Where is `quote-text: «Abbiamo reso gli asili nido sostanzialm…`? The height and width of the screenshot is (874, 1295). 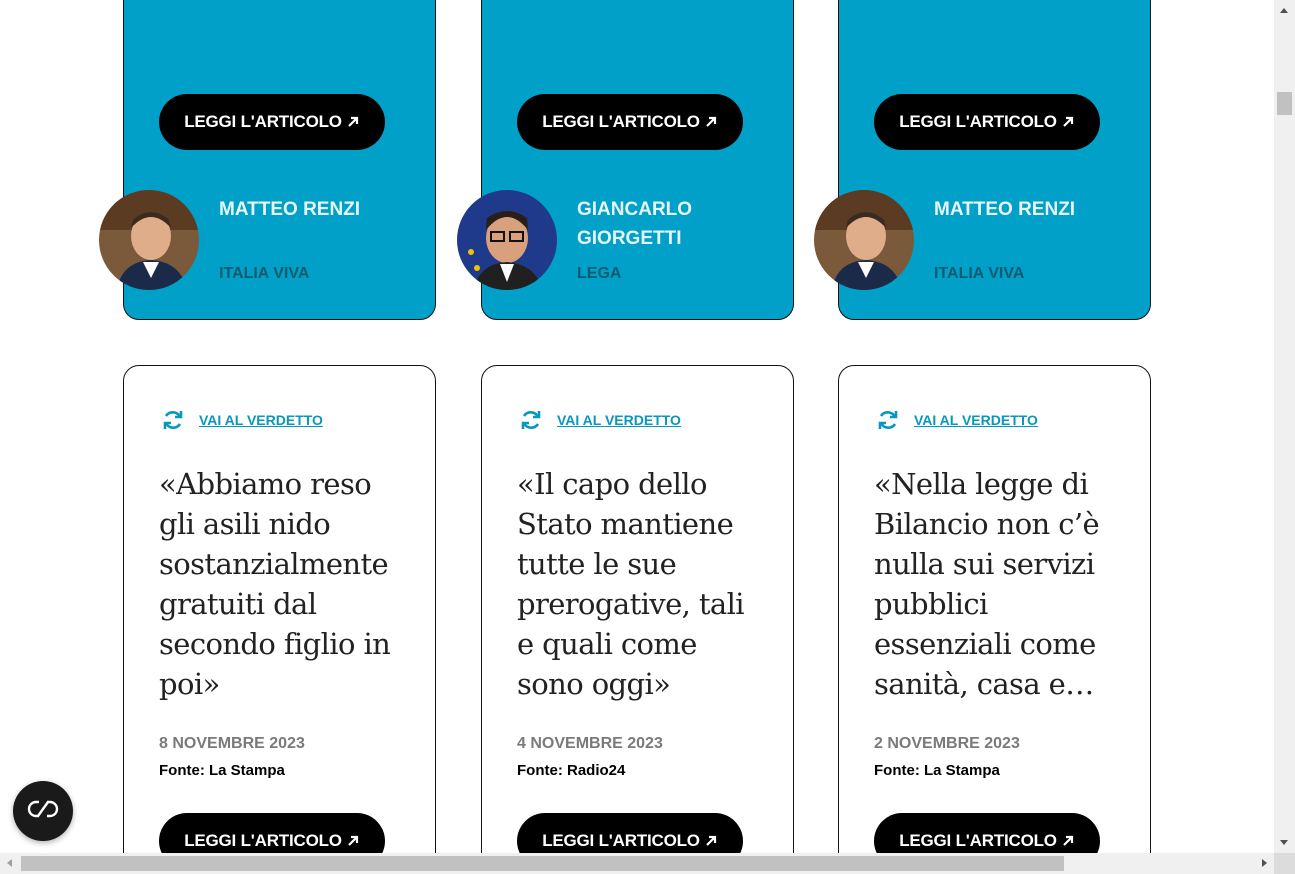 quote-text: «Abbiamo reso gli asili nido sostanzialm… is located at coordinates (275, 584).